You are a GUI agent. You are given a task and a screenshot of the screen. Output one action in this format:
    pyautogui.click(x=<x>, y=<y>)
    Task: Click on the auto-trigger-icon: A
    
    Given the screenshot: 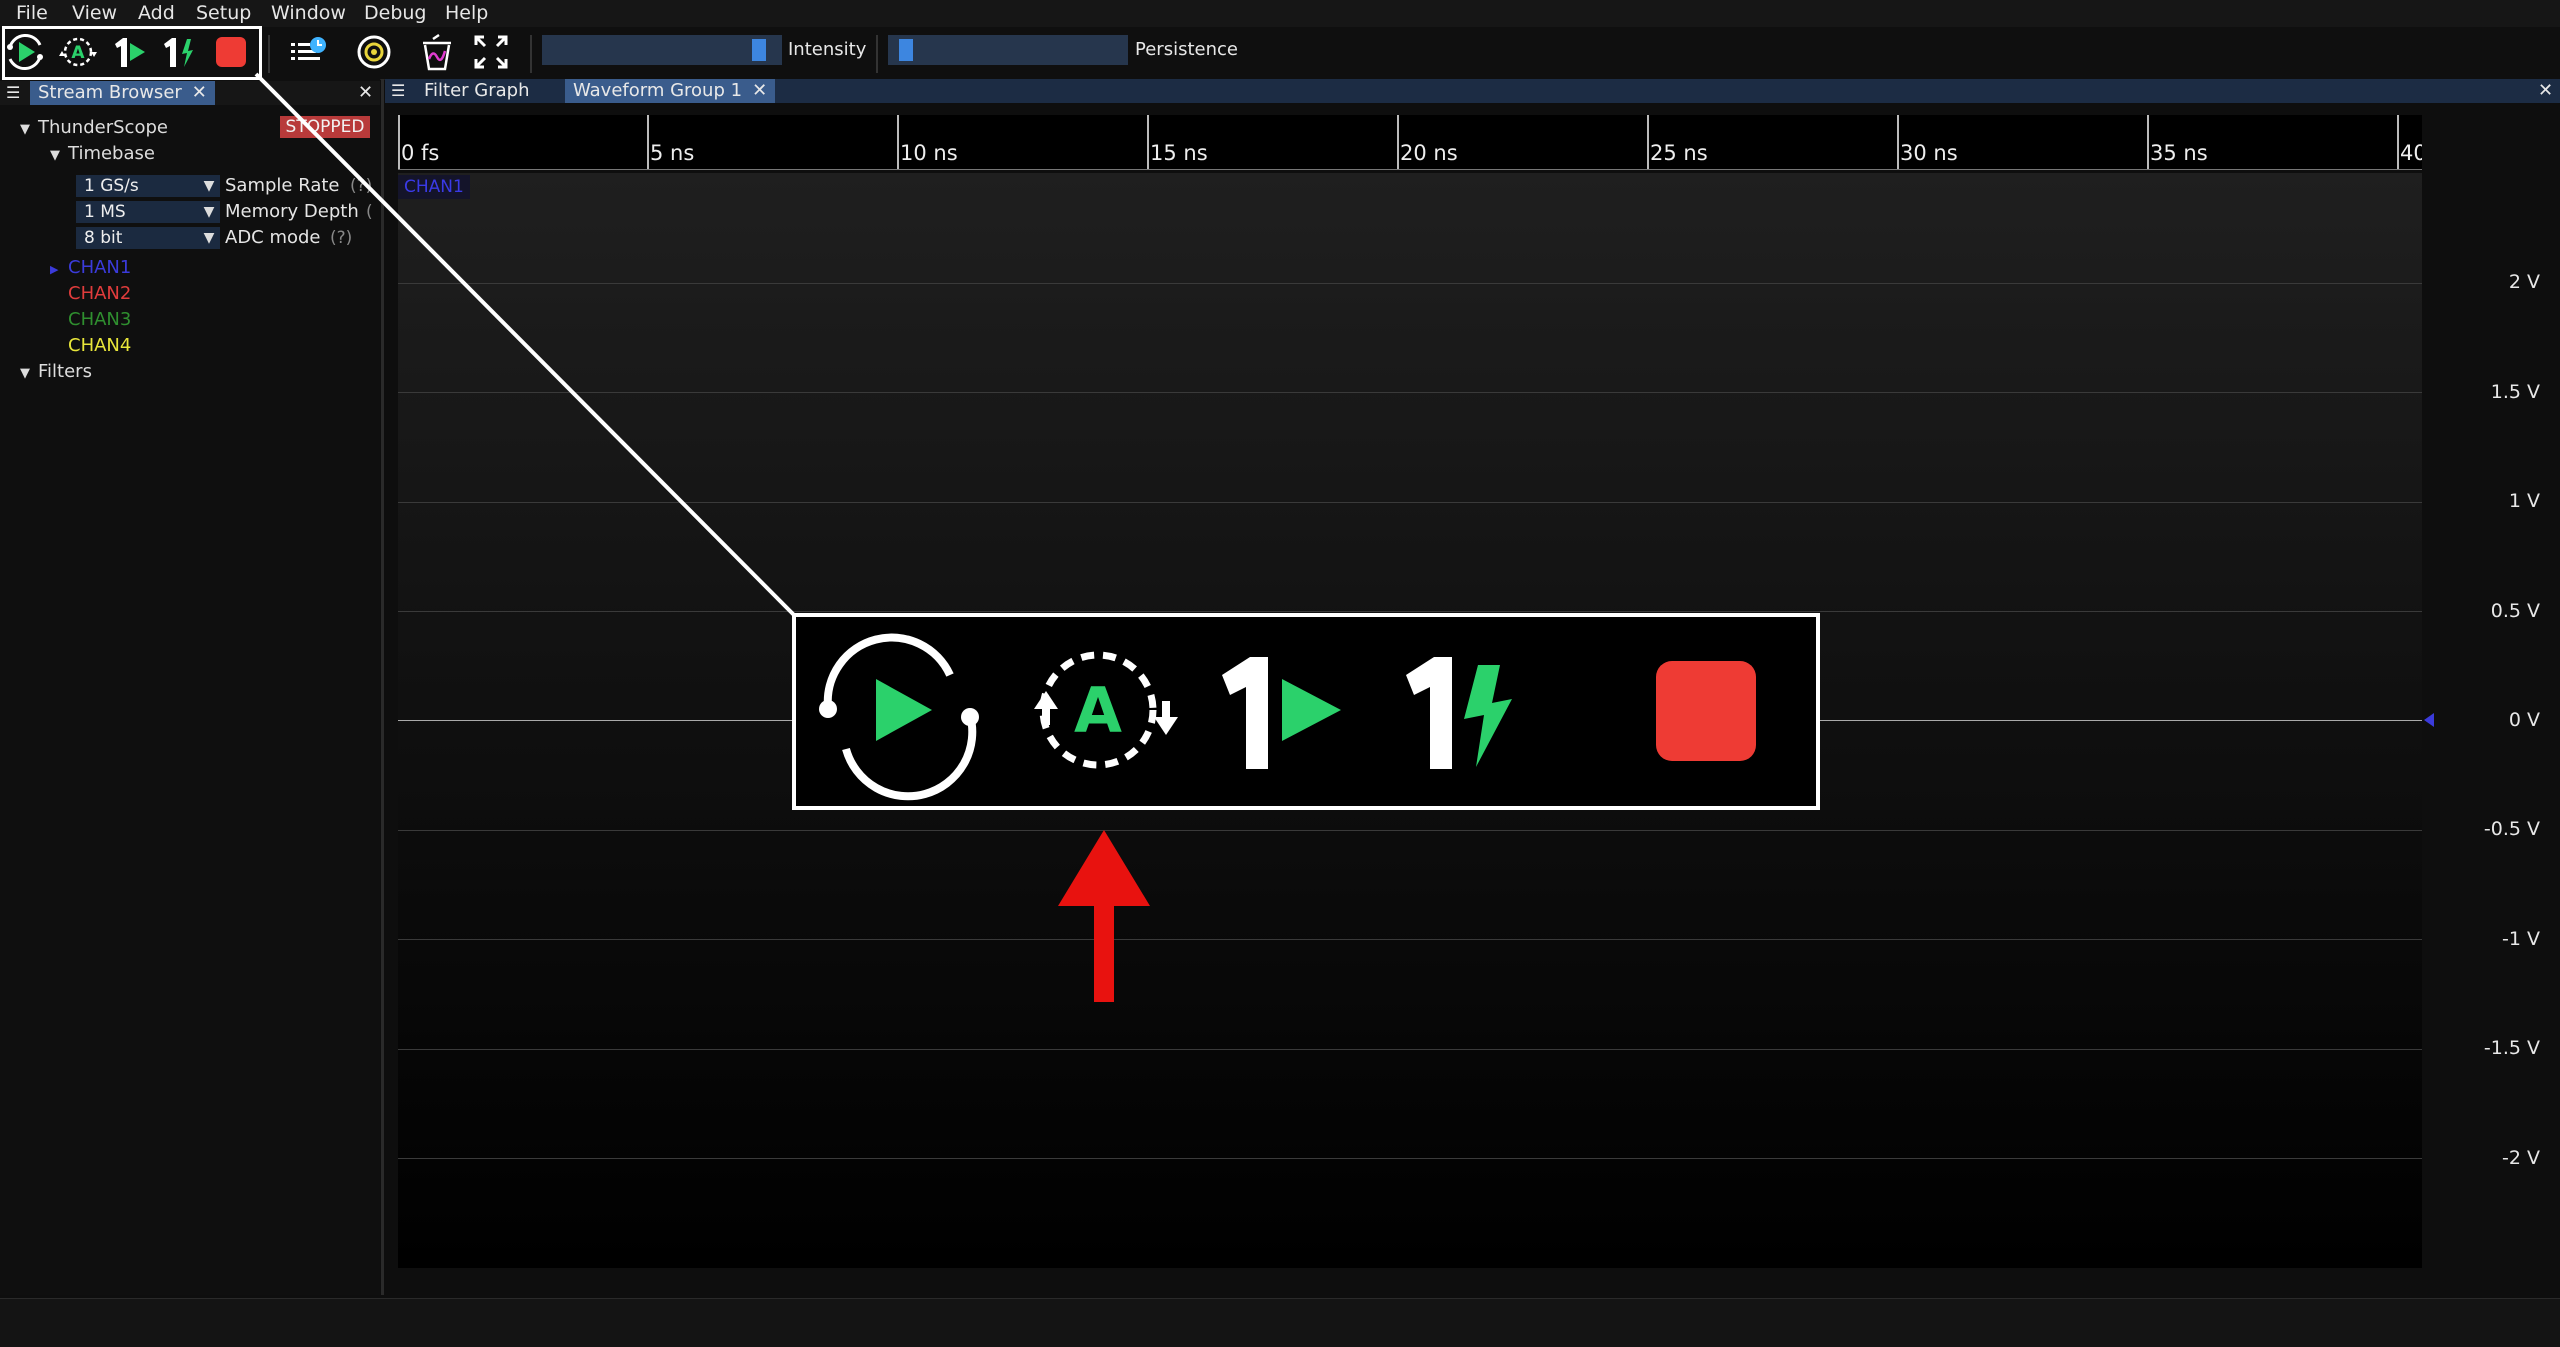 What is the action you would take?
    pyautogui.click(x=1106, y=710)
    